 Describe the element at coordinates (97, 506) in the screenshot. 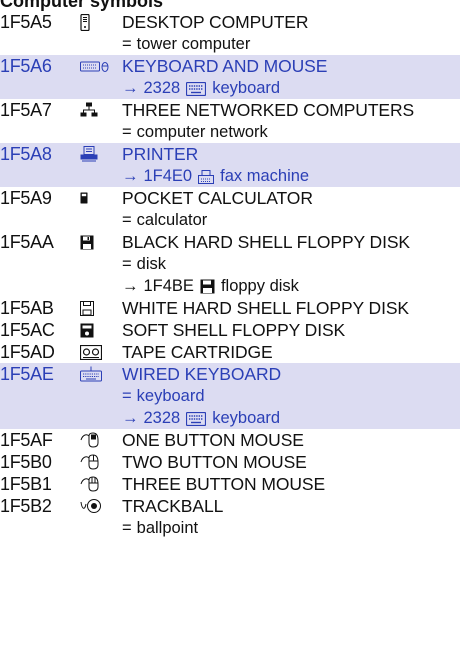

I see `trackball-icon` at that location.